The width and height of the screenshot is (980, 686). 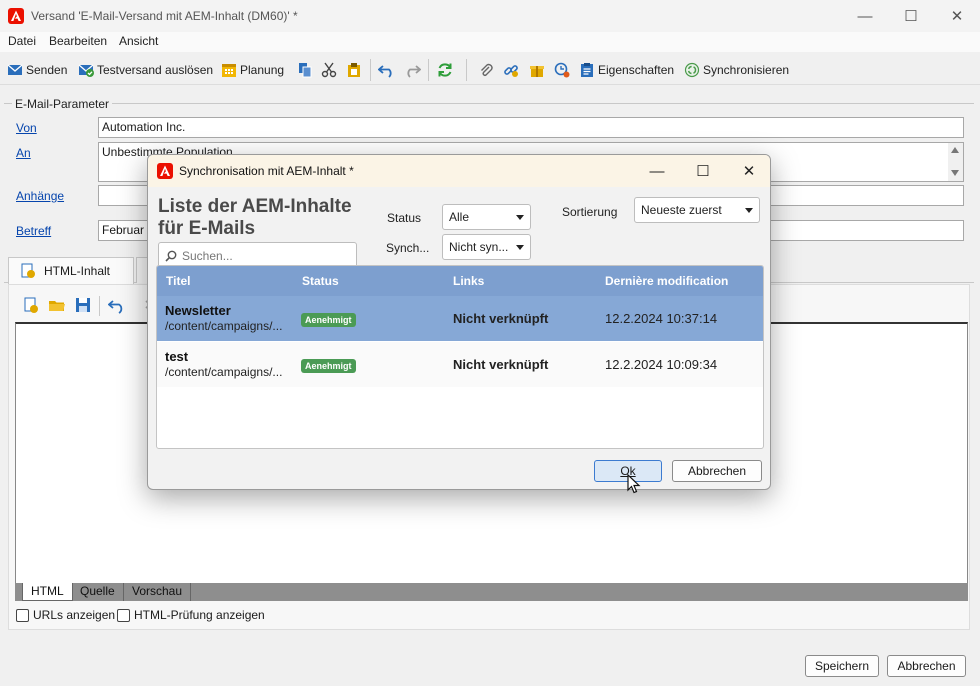 What do you see at coordinates (387, 70) in the screenshot?
I see `undo-icon` at bounding box center [387, 70].